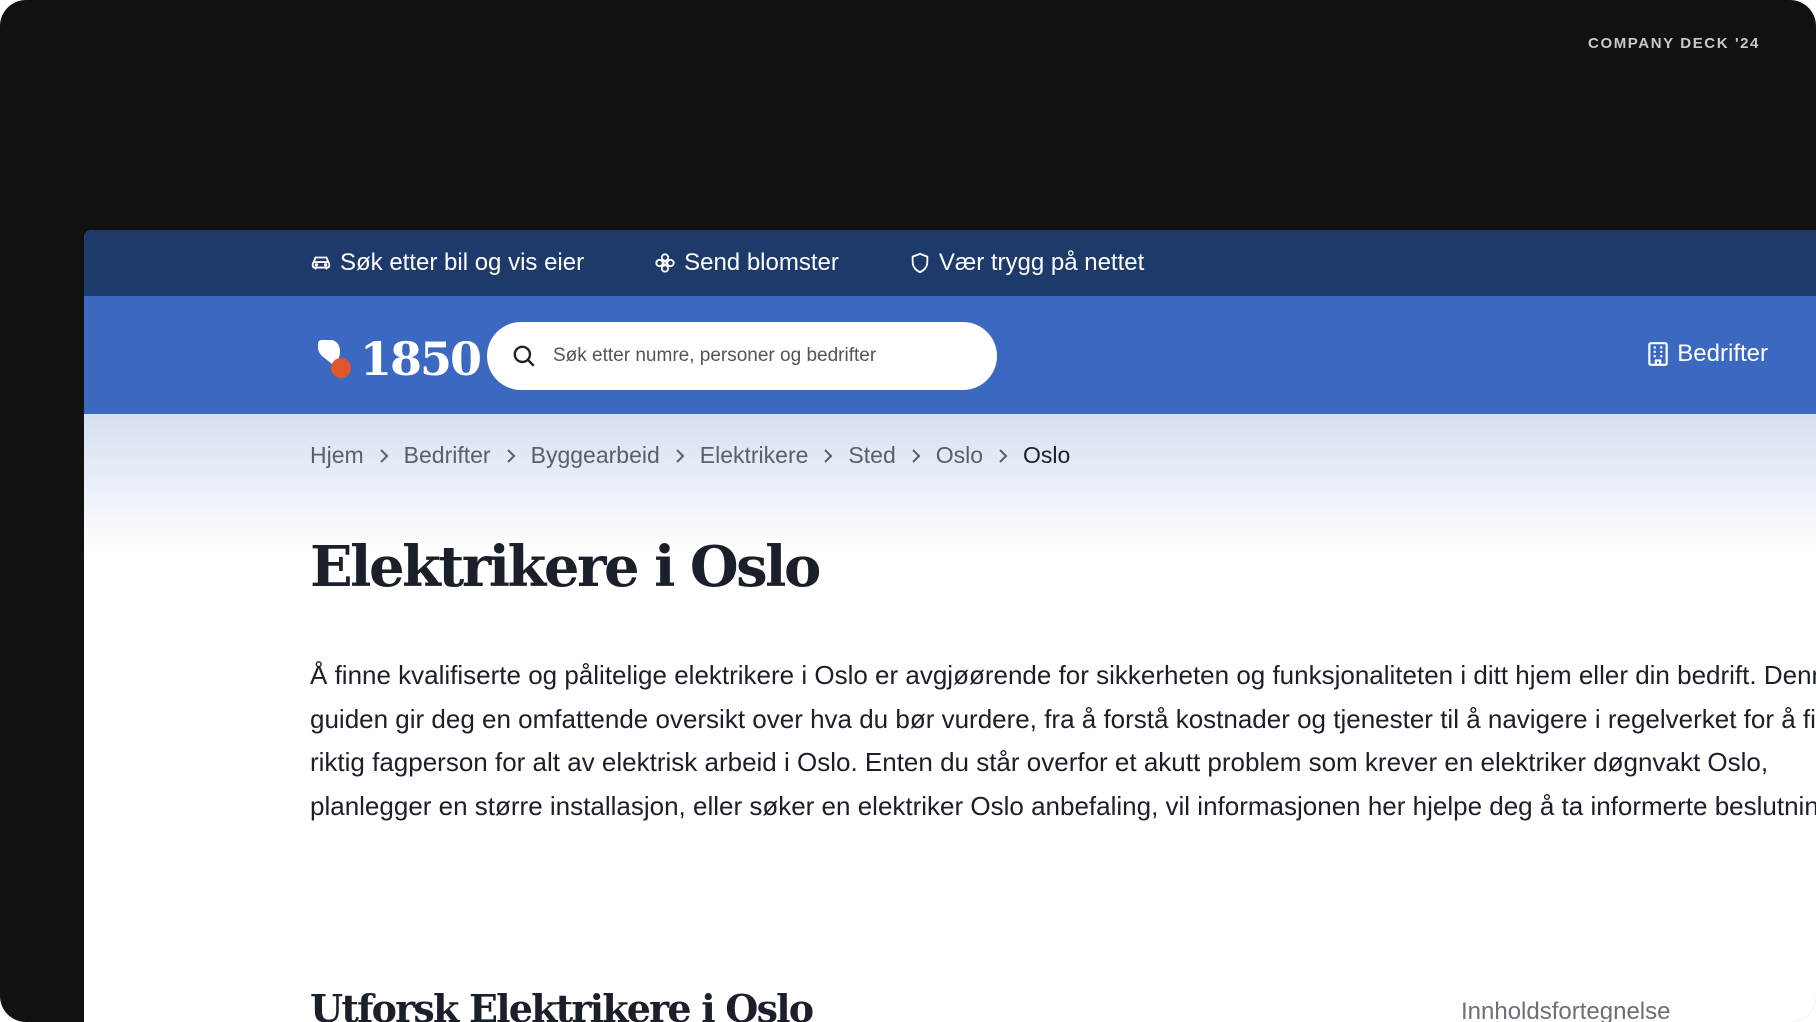 The height and width of the screenshot is (1022, 1816). I want to click on logo-mark-icon, so click(334, 359).